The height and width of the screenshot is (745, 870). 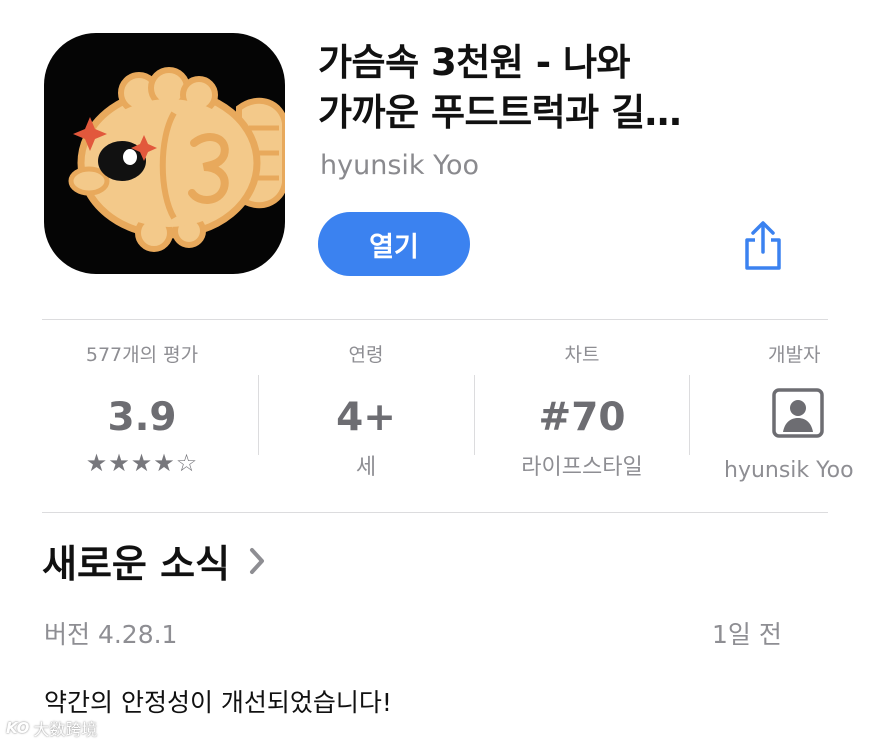 I want to click on open-button: 열기, so click(x=394, y=244).